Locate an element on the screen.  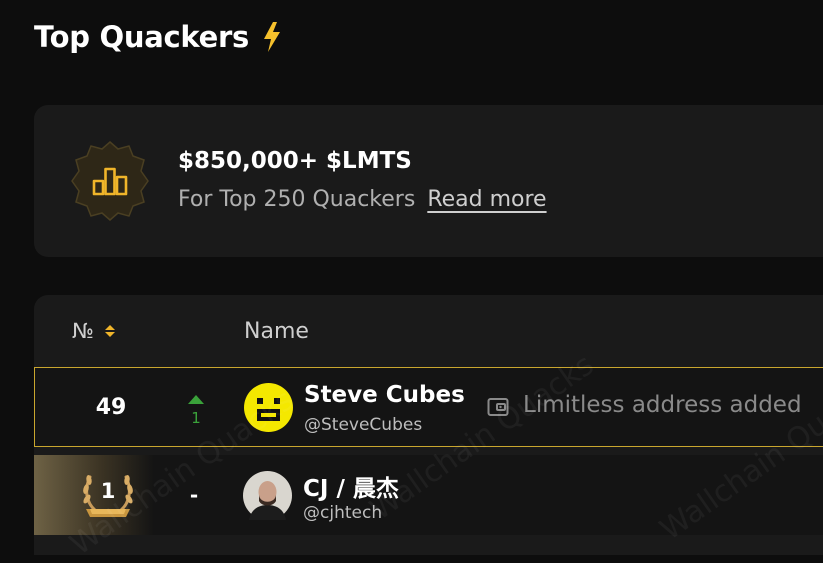
rank-number: 49 is located at coordinates (111, 407).